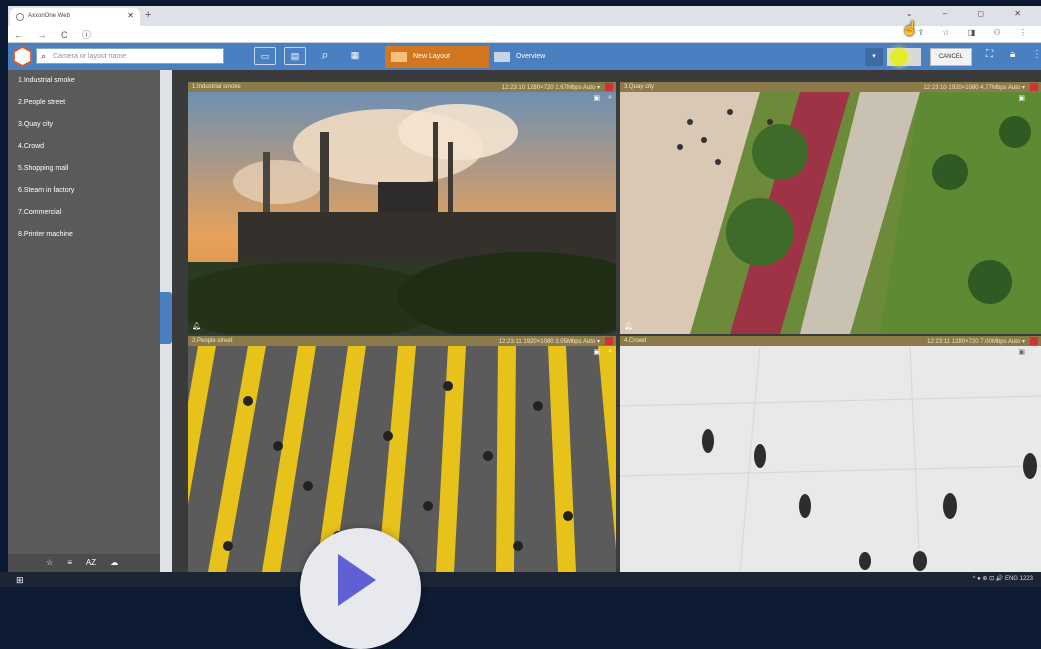  What do you see at coordinates (84, 235) in the screenshot?
I see `sidebar-item-camera: 8.Printer machine` at bounding box center [84, 235].